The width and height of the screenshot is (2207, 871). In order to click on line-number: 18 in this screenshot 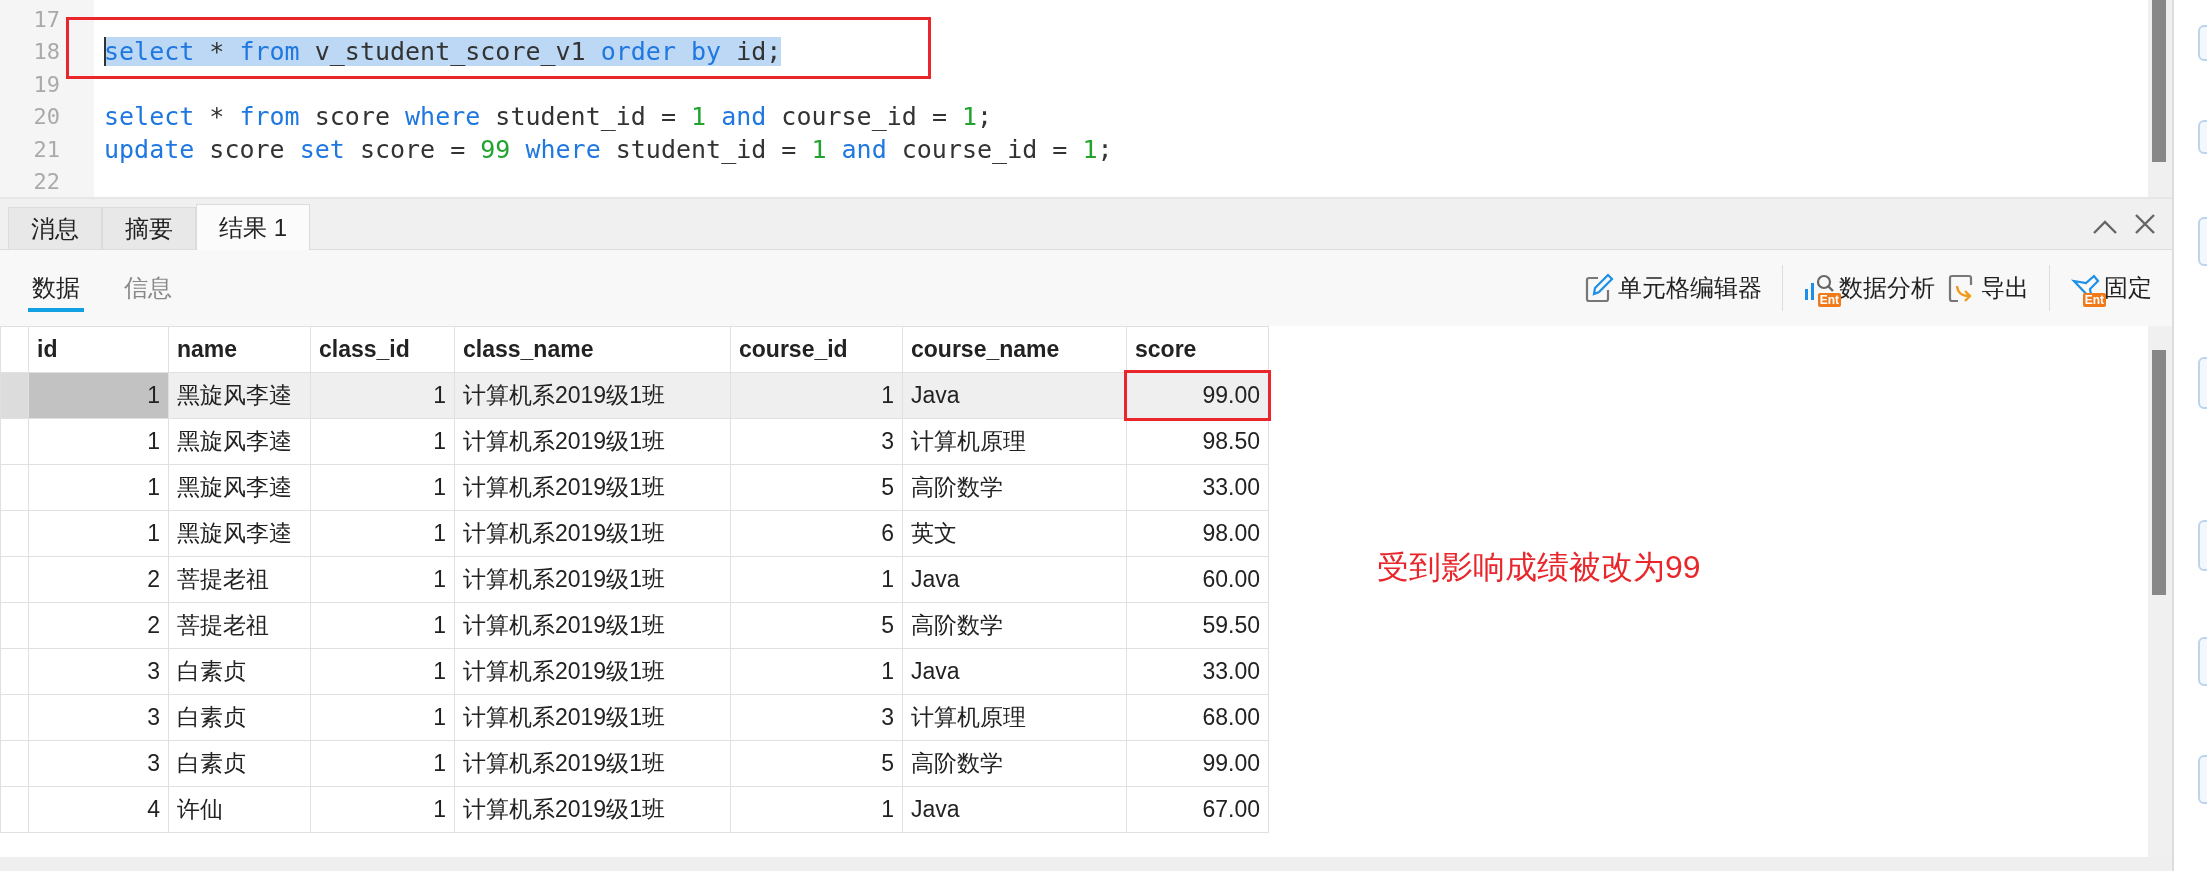, I will do `click(46, 52)`.